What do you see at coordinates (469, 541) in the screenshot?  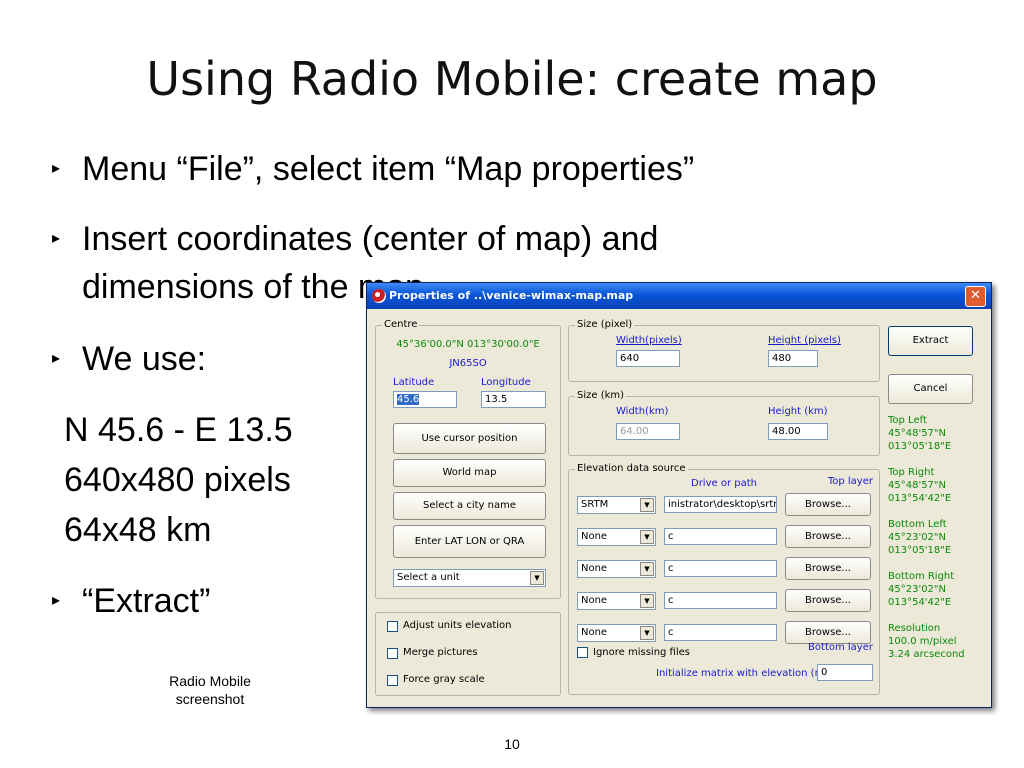 I see `enter-lat-lon-qra-button: Enter LAT LON or QRA` at bounding box center [469, 541].